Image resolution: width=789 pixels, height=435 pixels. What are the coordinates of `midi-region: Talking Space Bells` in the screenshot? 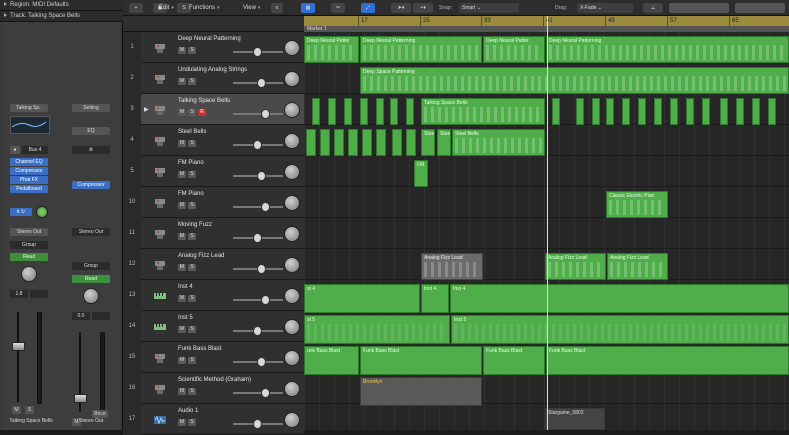 It's located at (483, 111).